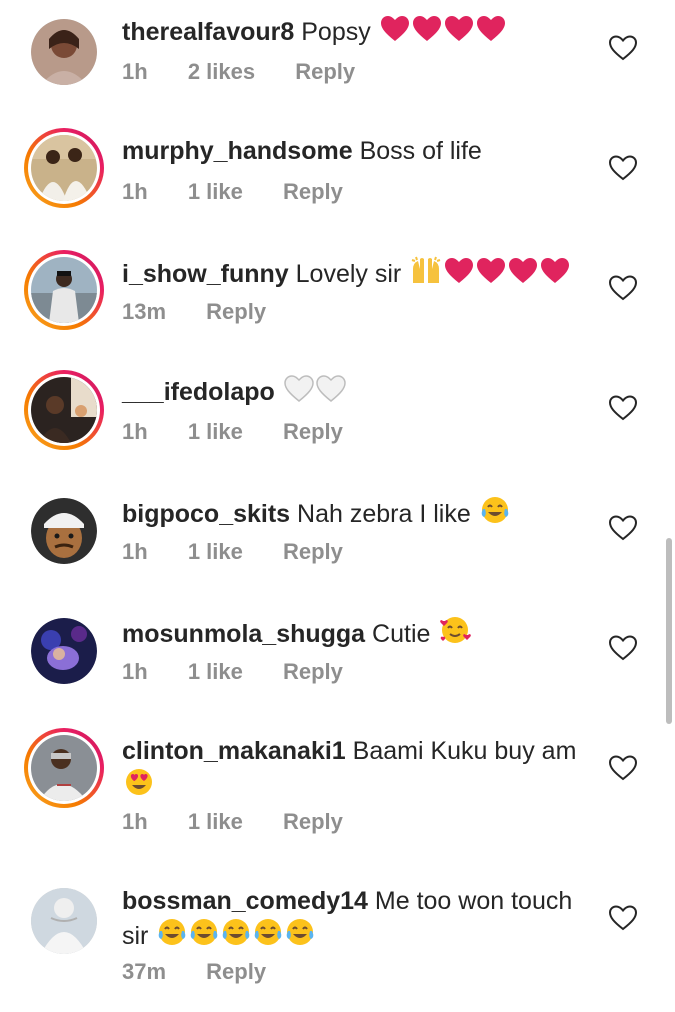  Describe the element at coordinates (144, 311) in the screenshot. I see `comment-time: 13m` at that location.